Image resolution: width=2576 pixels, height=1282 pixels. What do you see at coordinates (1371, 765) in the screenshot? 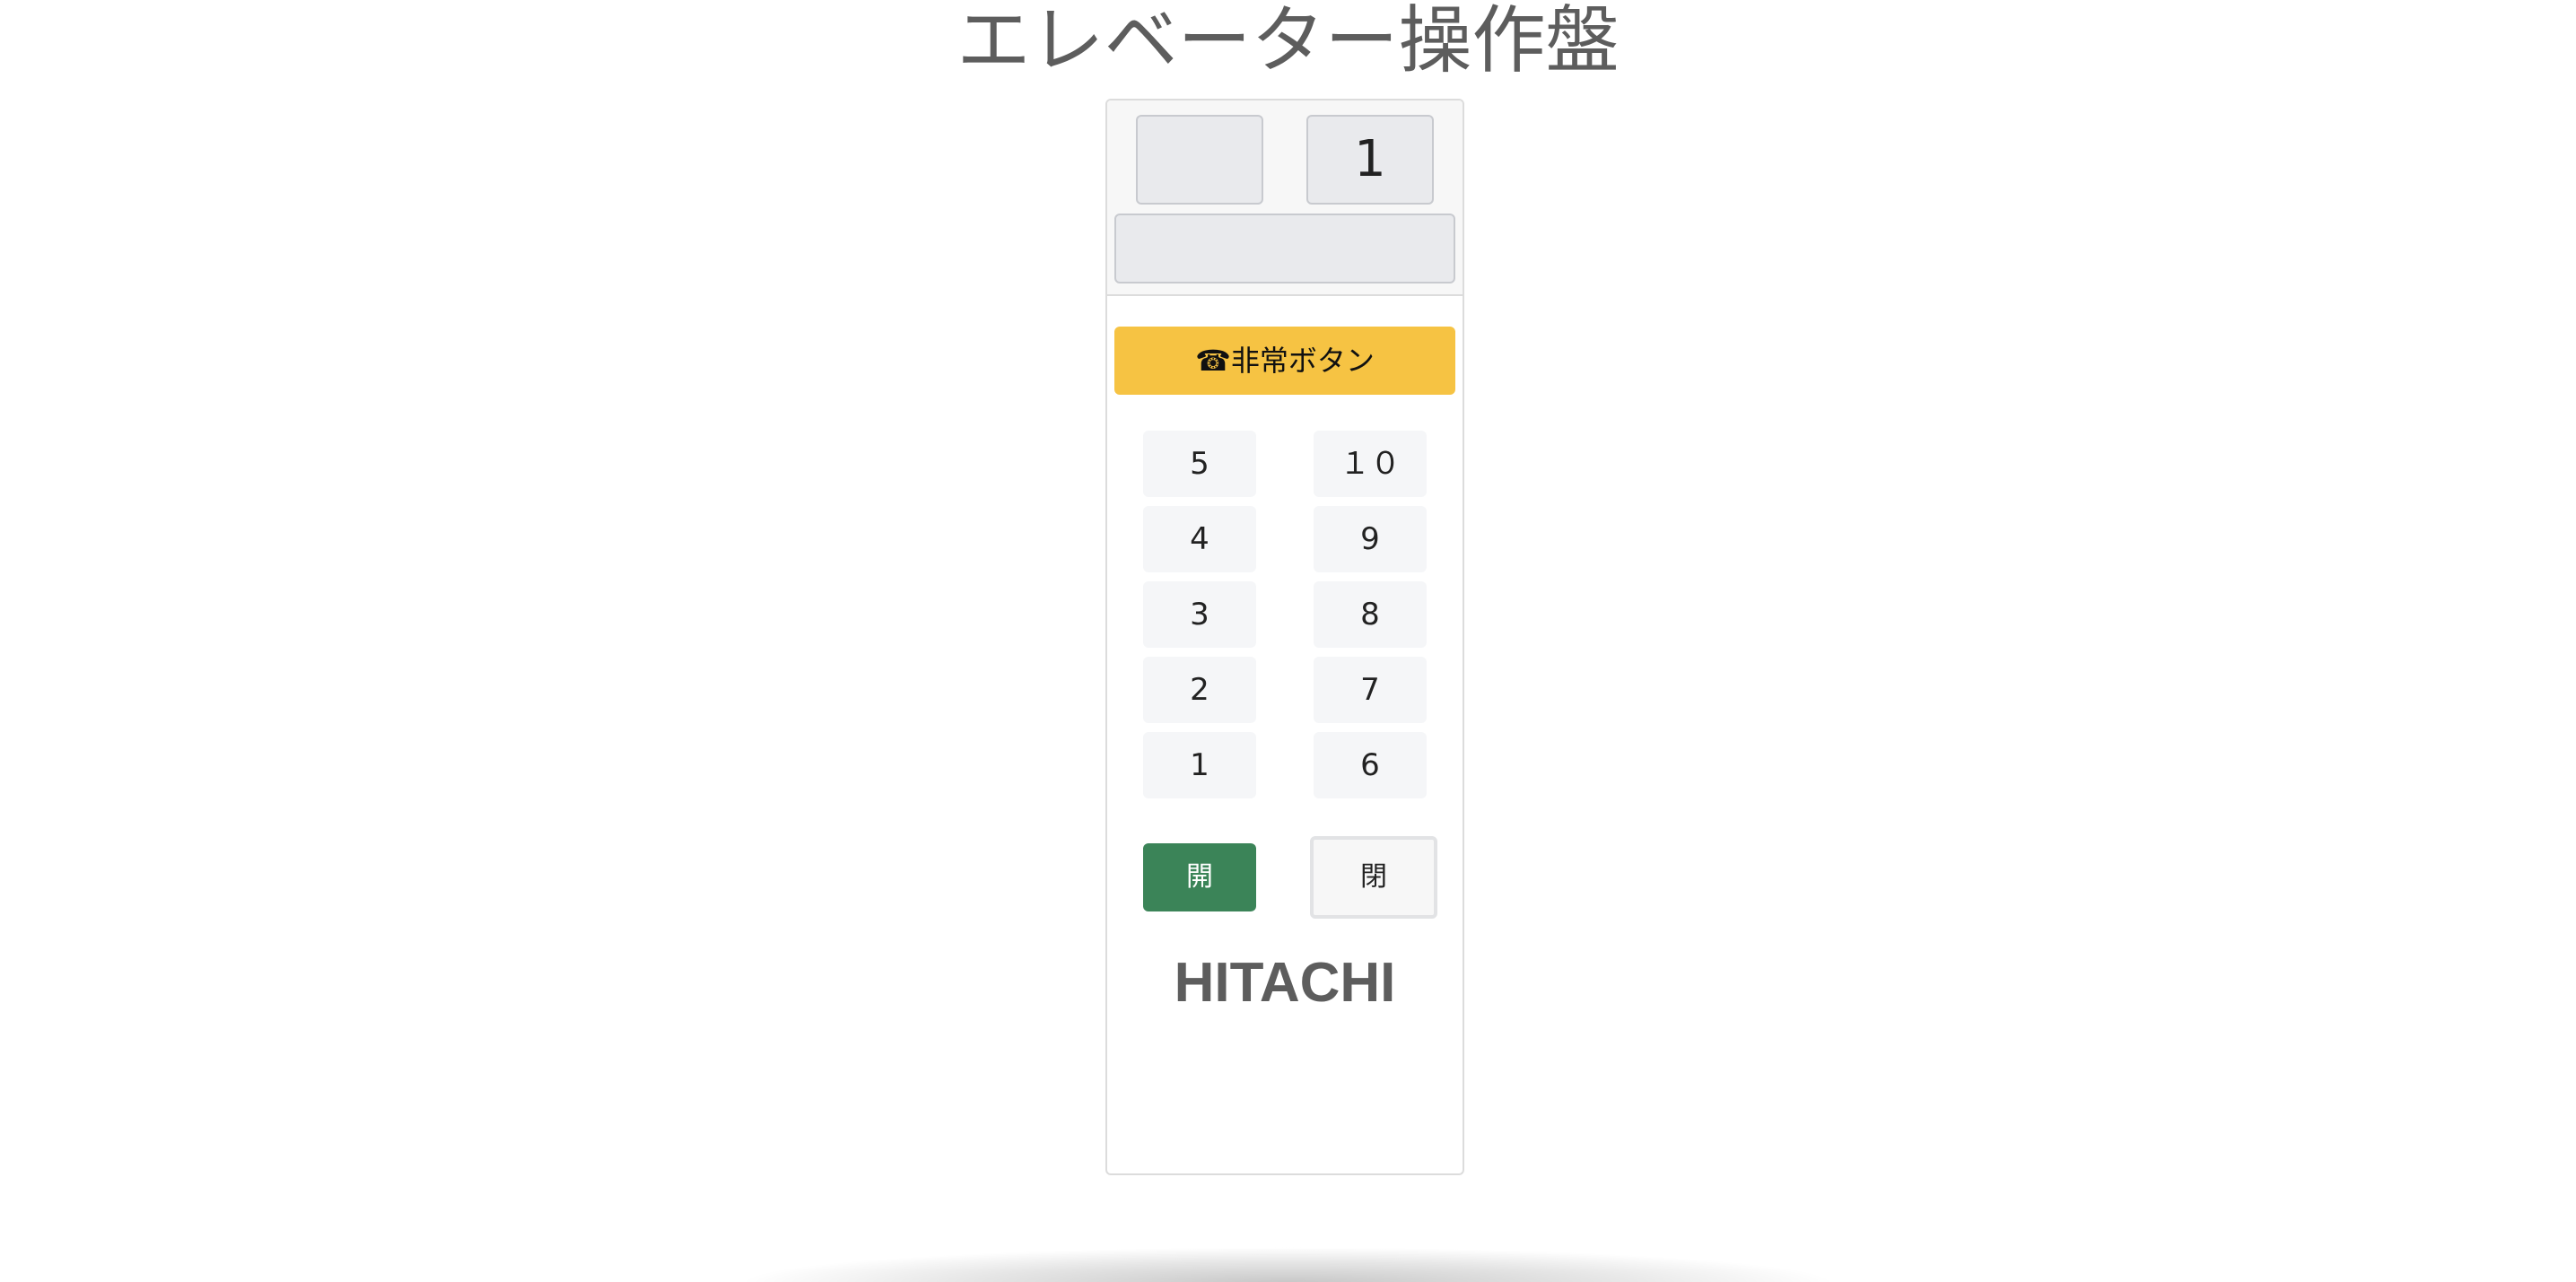
I see `floor-button-6: 6` at bounding box center [1371, 765].